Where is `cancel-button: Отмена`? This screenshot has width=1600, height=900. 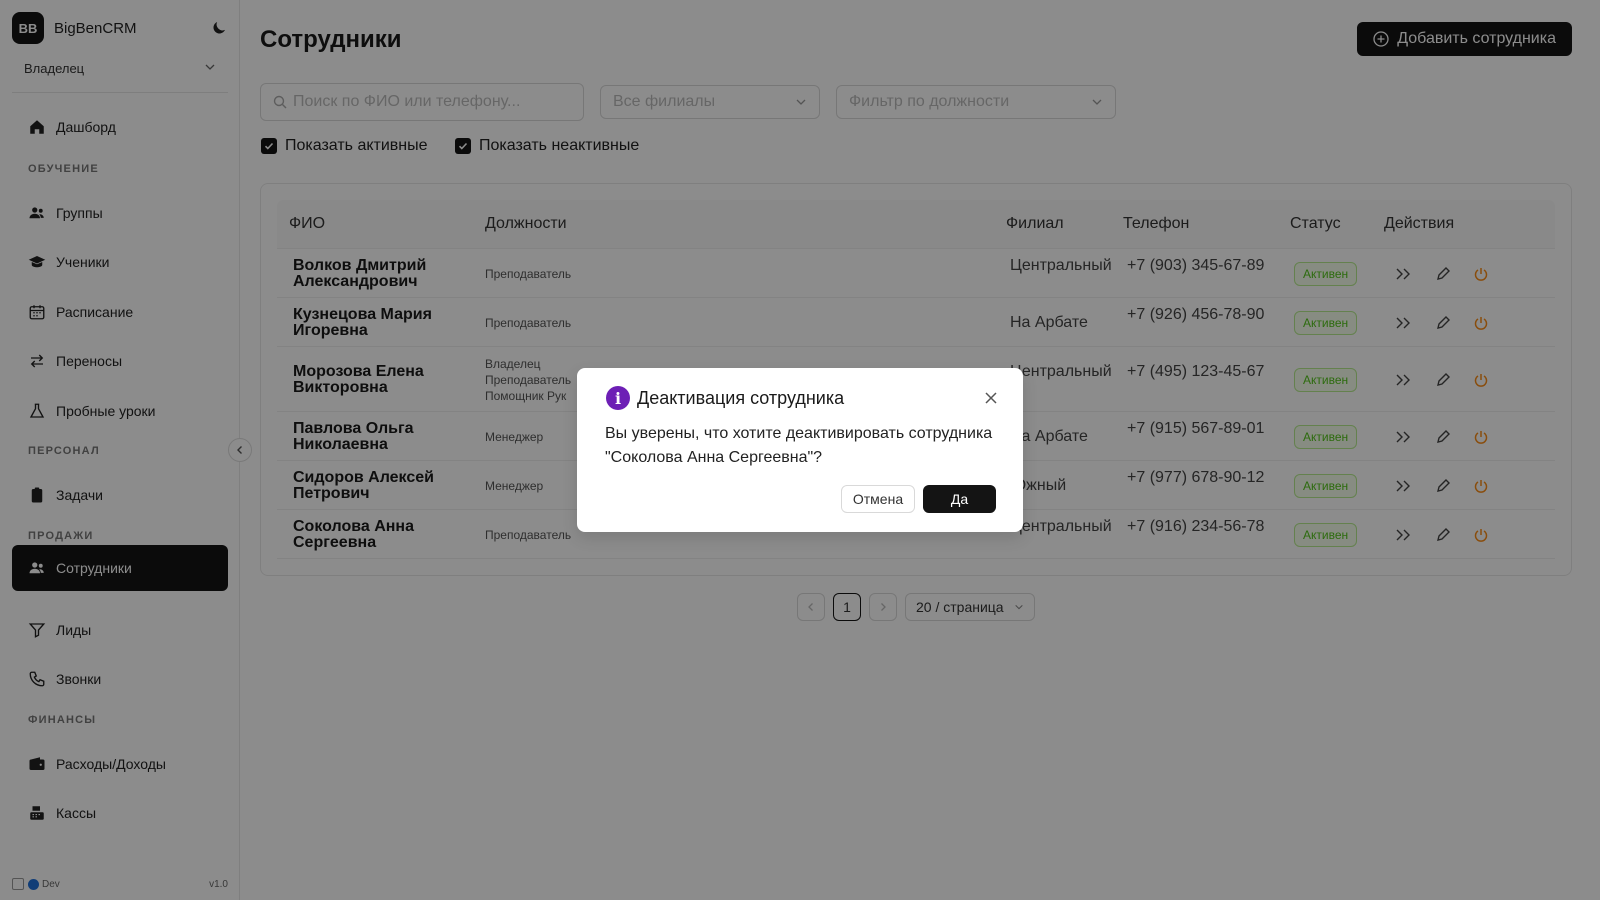
cancel-button: Отмена is located at coordinates (878, 499).